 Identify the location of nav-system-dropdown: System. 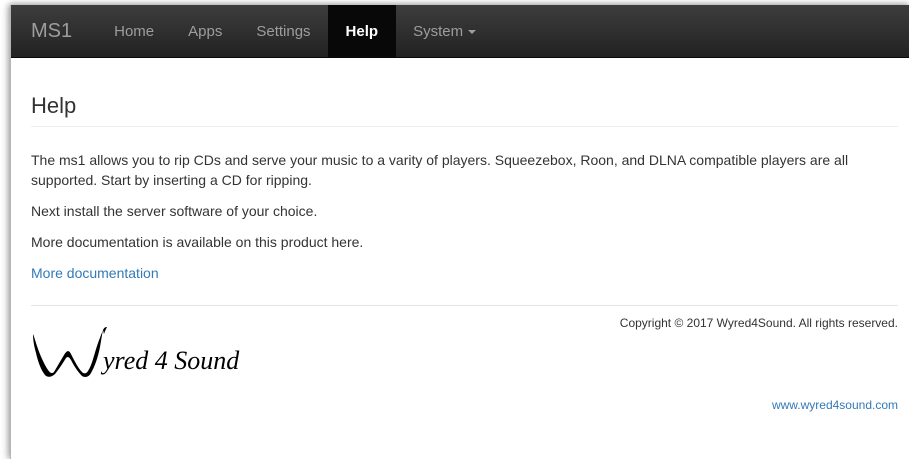
(444, 31).